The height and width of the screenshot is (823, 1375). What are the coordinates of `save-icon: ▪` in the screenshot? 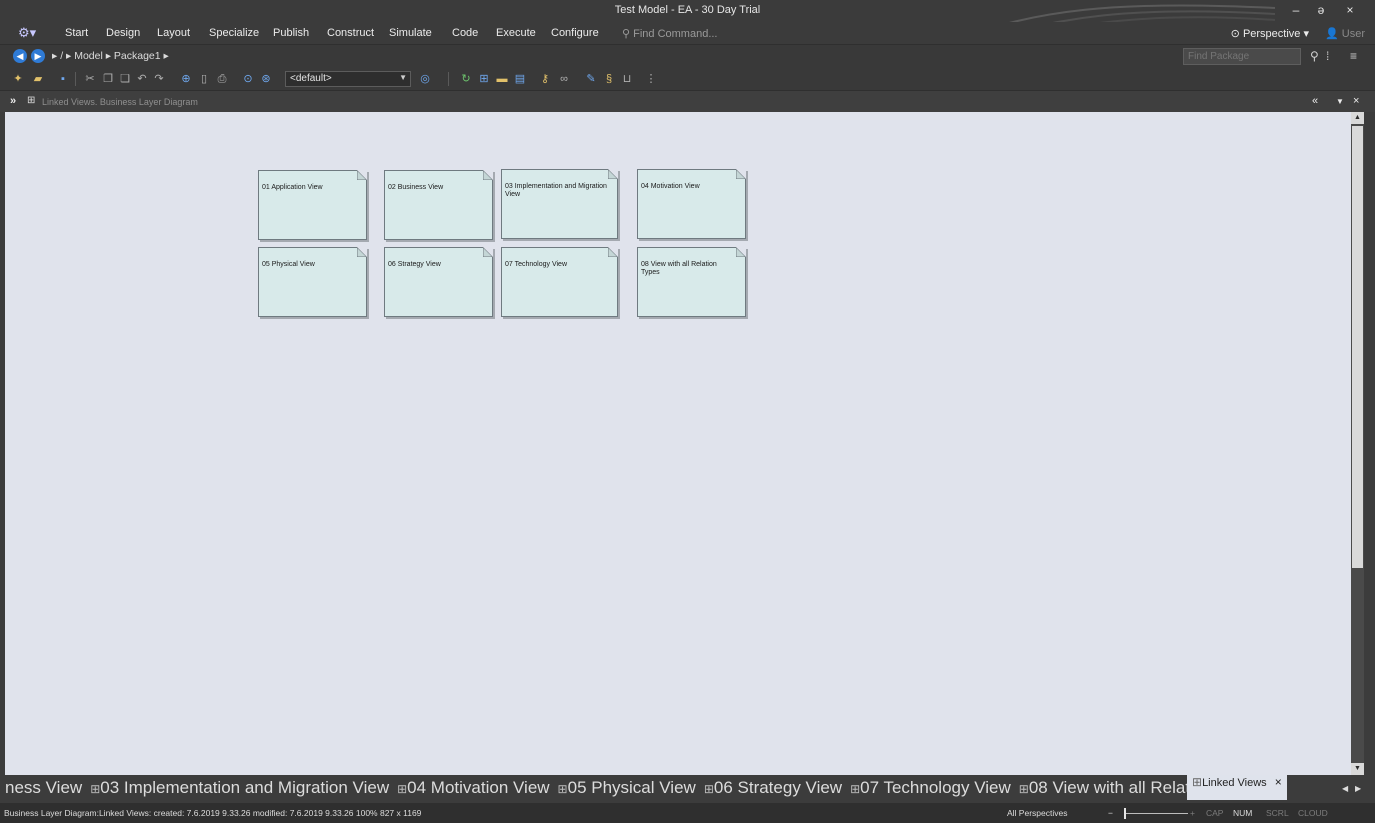 It's located at (63, 79).